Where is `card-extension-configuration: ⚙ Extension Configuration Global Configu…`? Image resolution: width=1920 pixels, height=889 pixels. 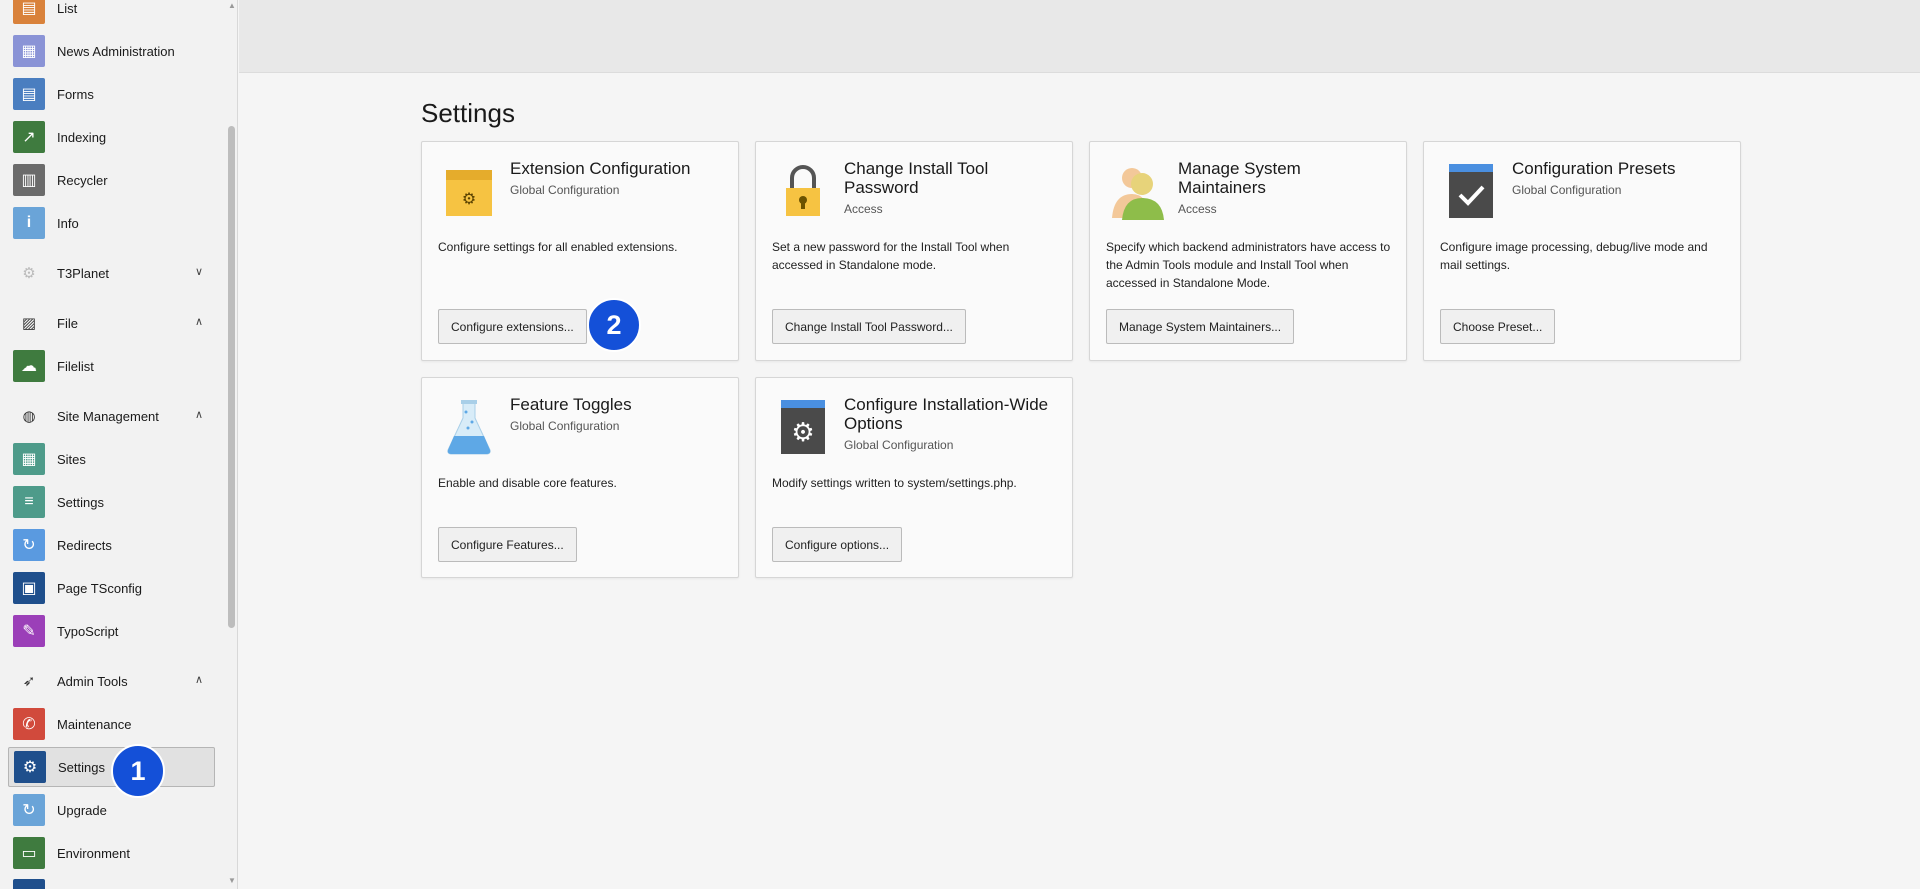
card-extension-configuration: ⚙ Extension Configuration Global Configu… is located at coordinates (580, 251).